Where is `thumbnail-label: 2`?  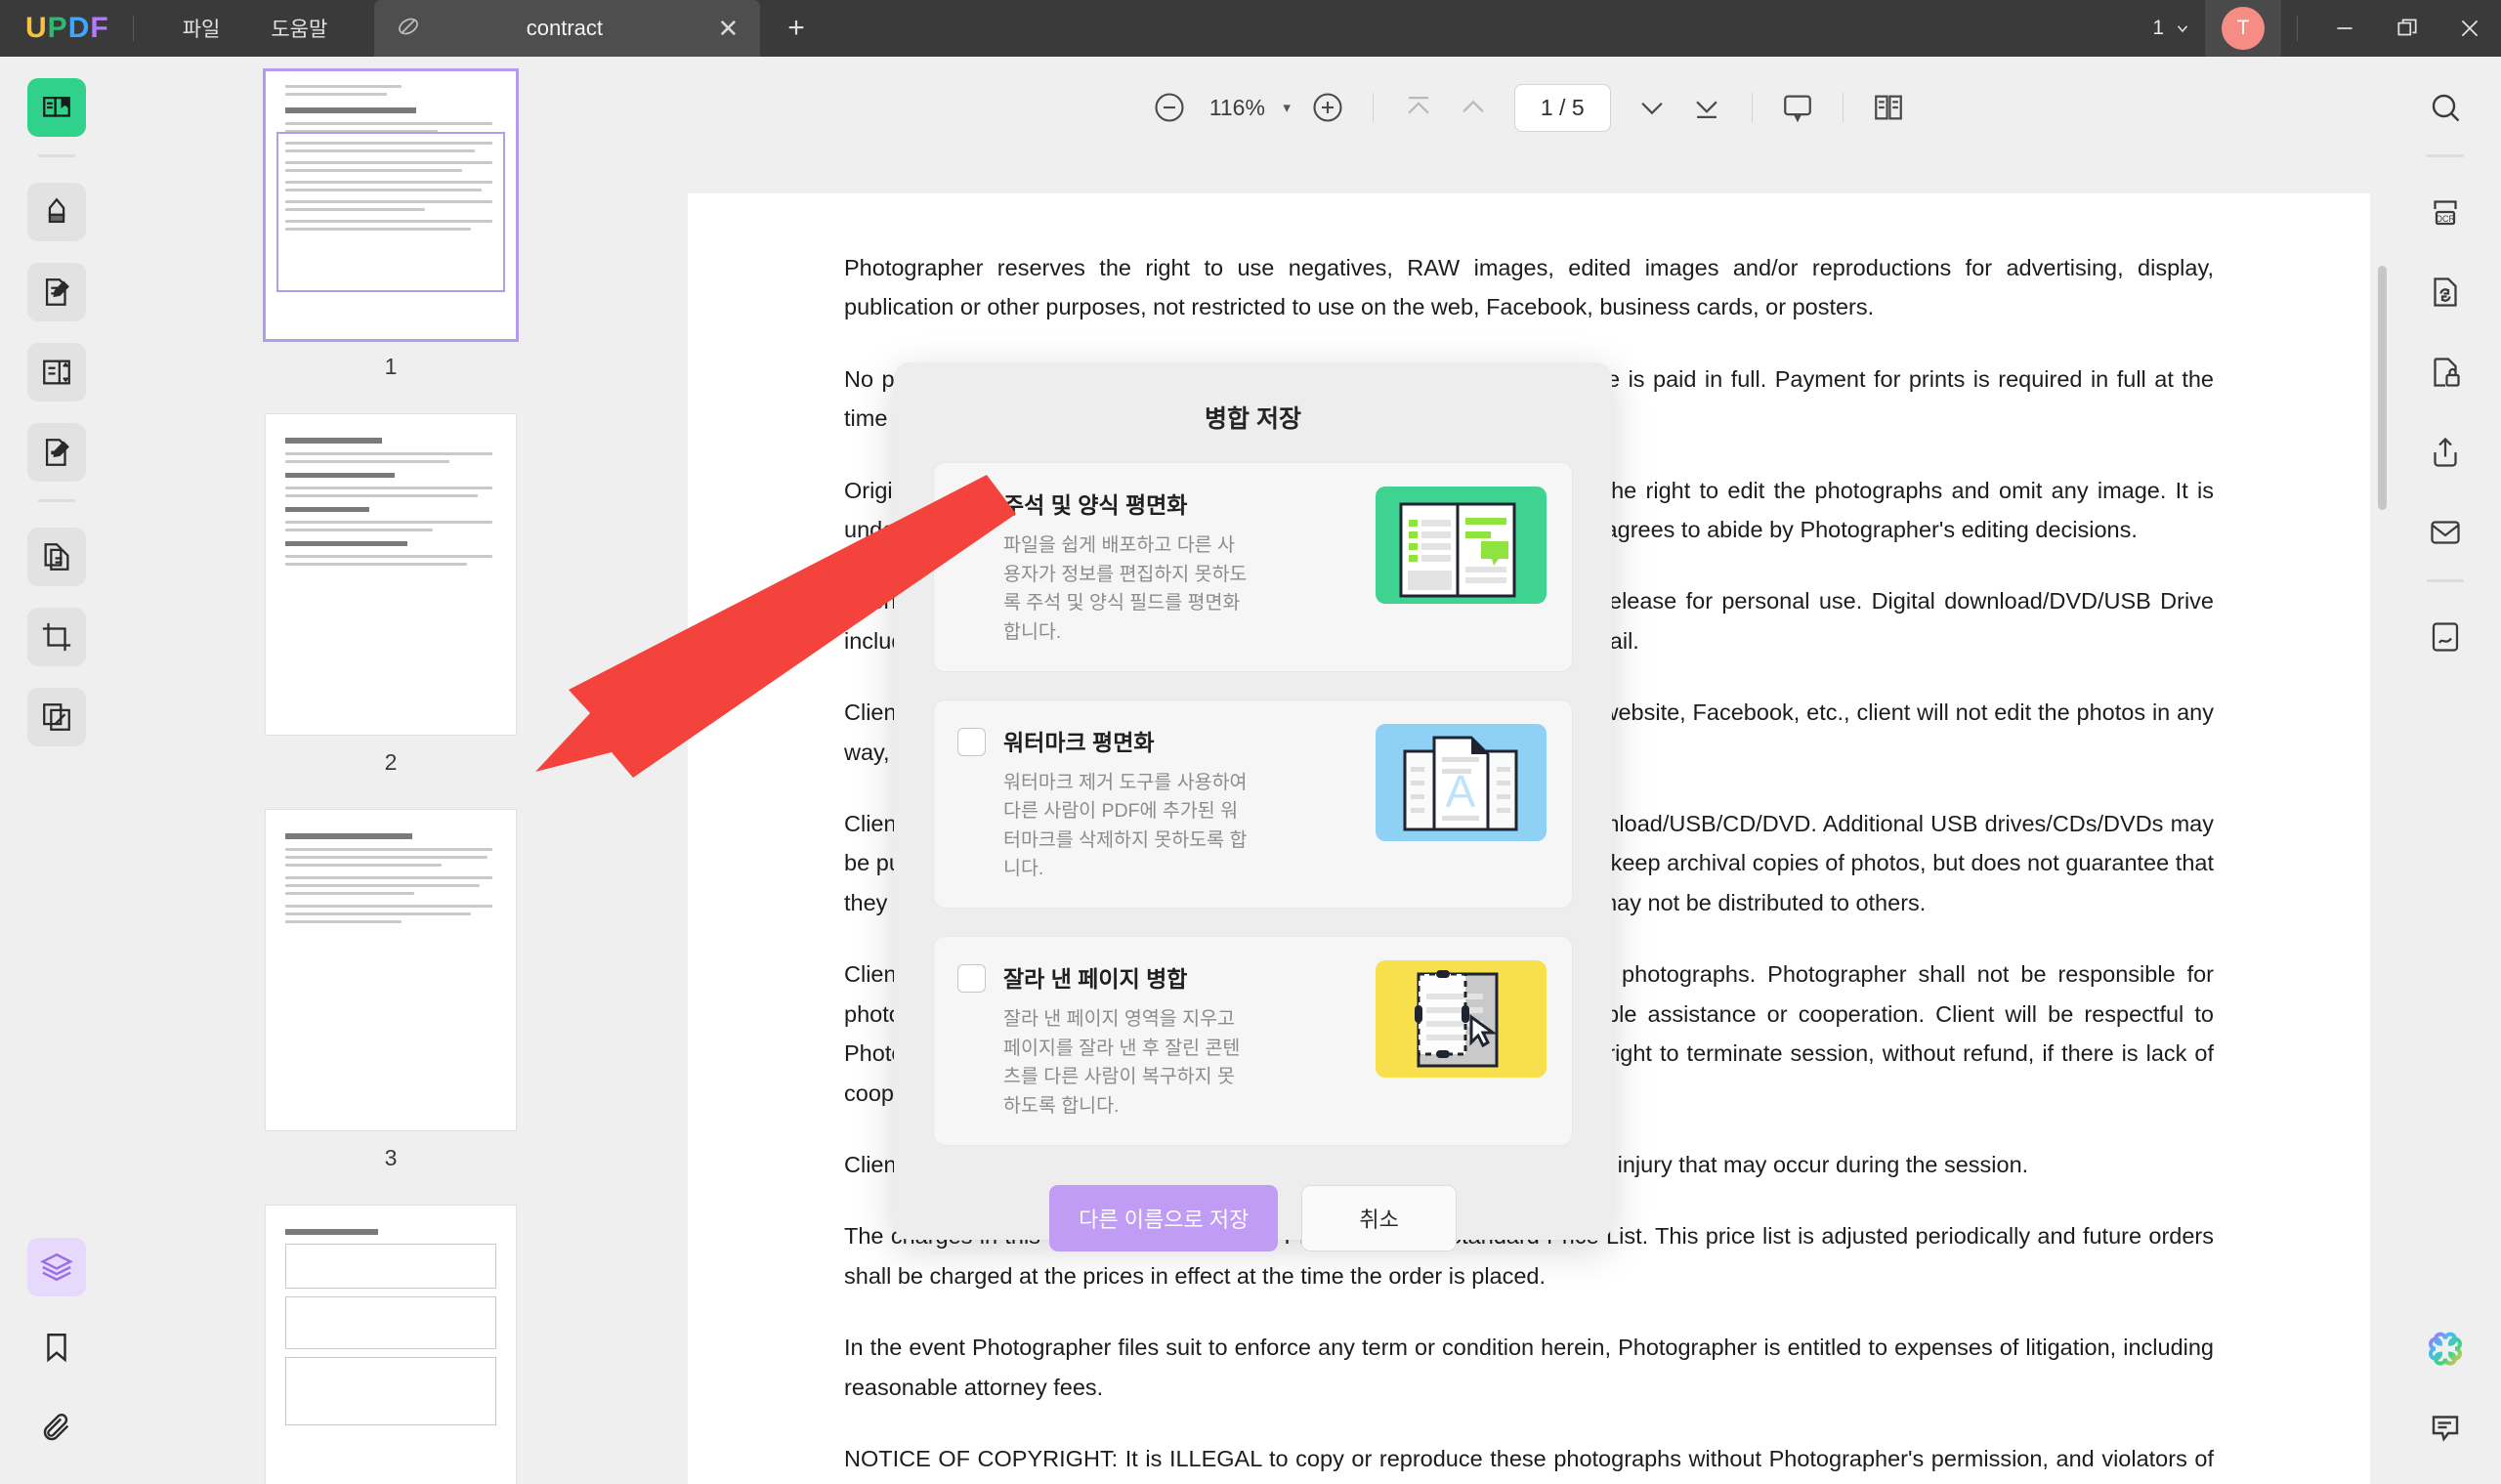 thumbnail-label: 2 is located at coordinates (391, 762).